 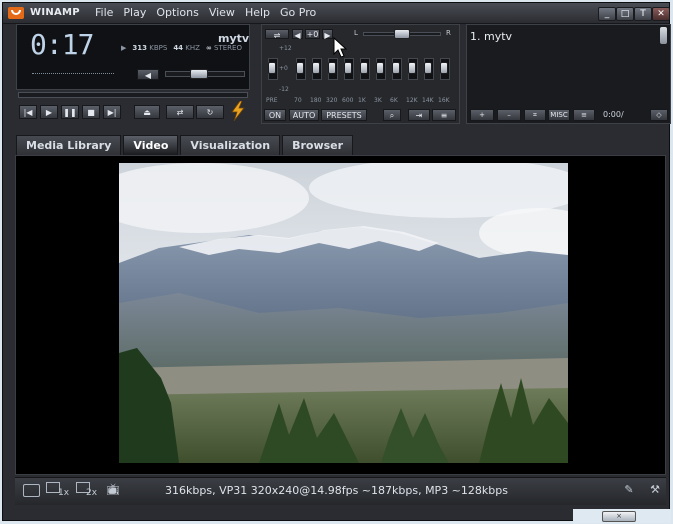 I want to click on menu-view: View, so click(x=222, y=12).